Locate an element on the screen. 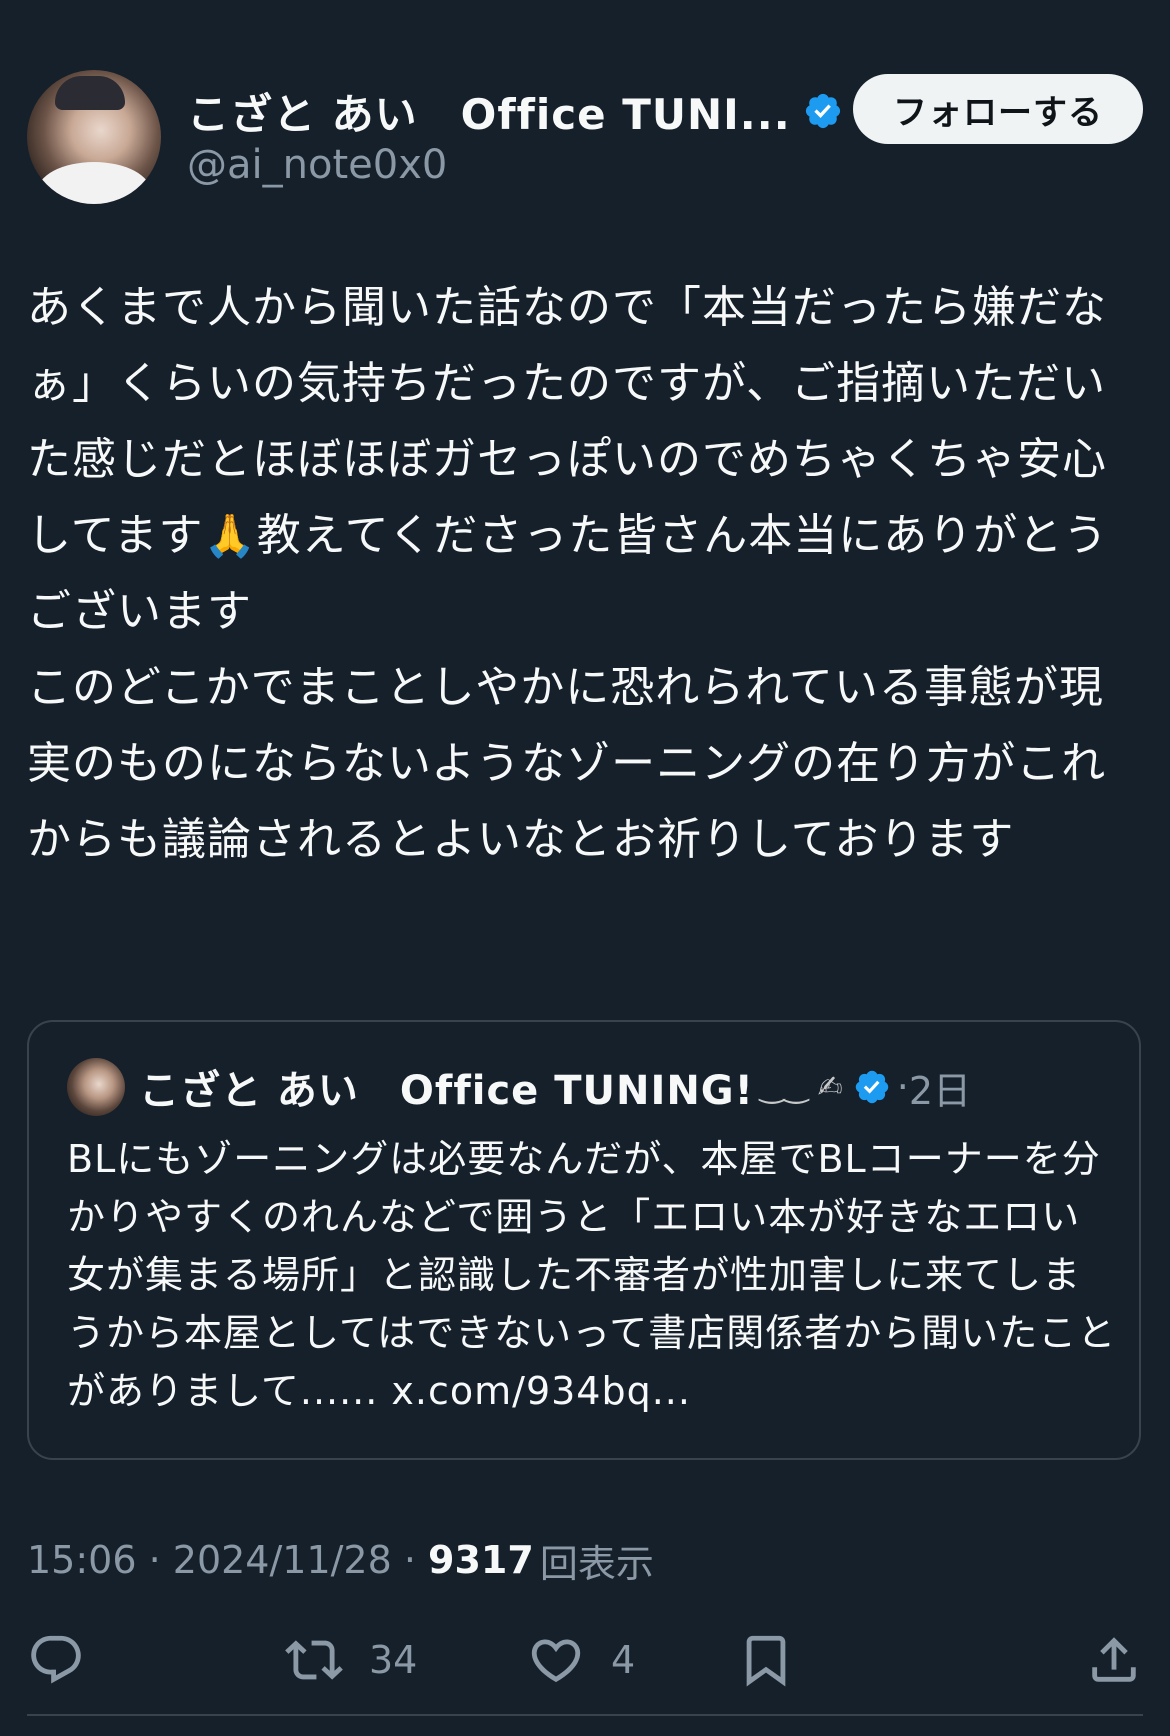  action-bar: 34 4 is located at coordinates (585, 1660).